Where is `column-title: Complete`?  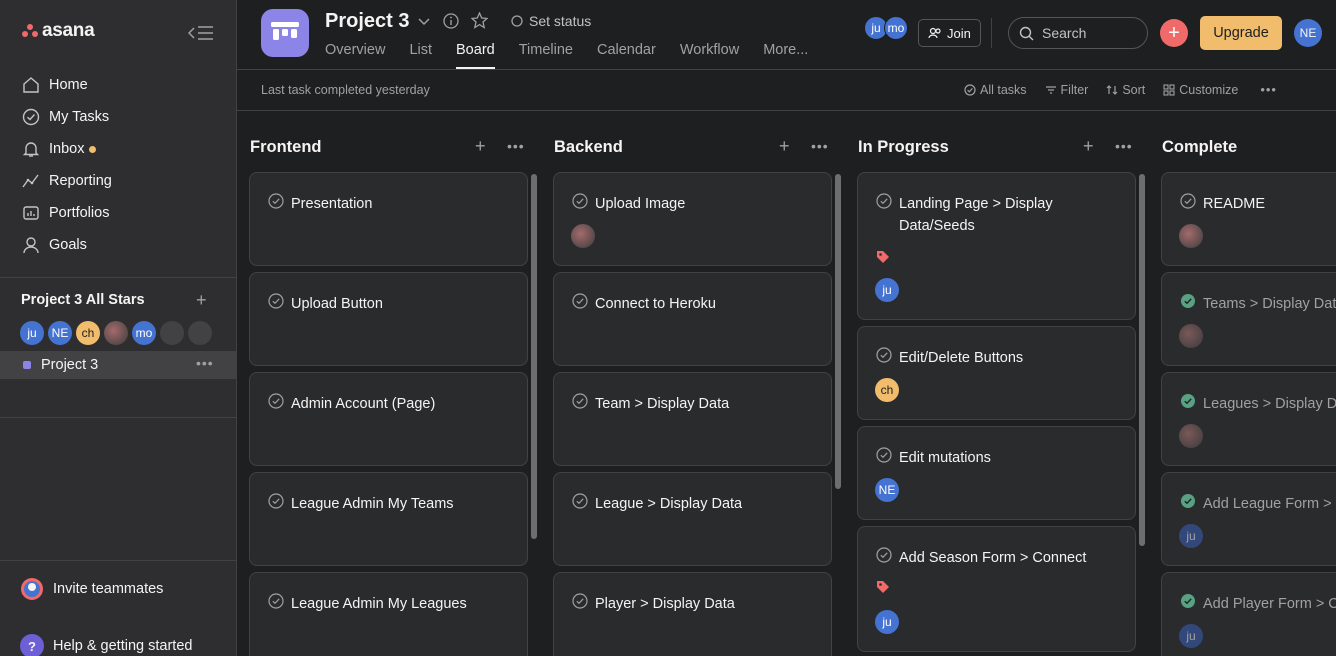
column-title: Complete is located at coordinates (1199, 147).